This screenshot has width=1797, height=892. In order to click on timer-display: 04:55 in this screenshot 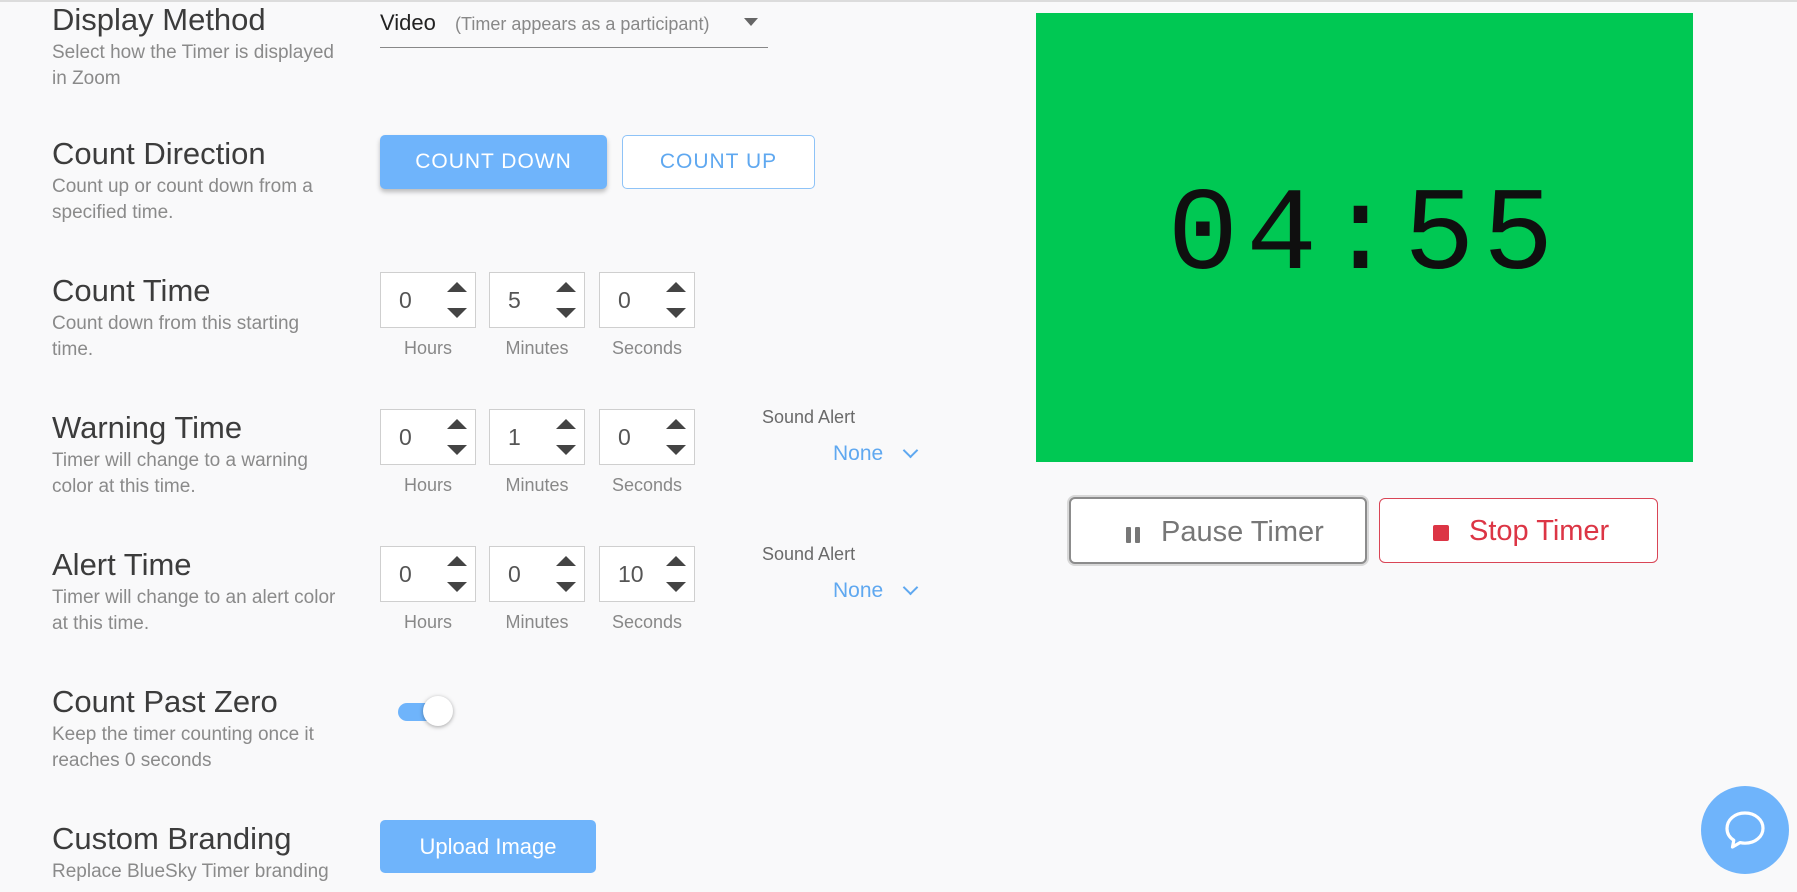, I will do `click(1364, 237)`.